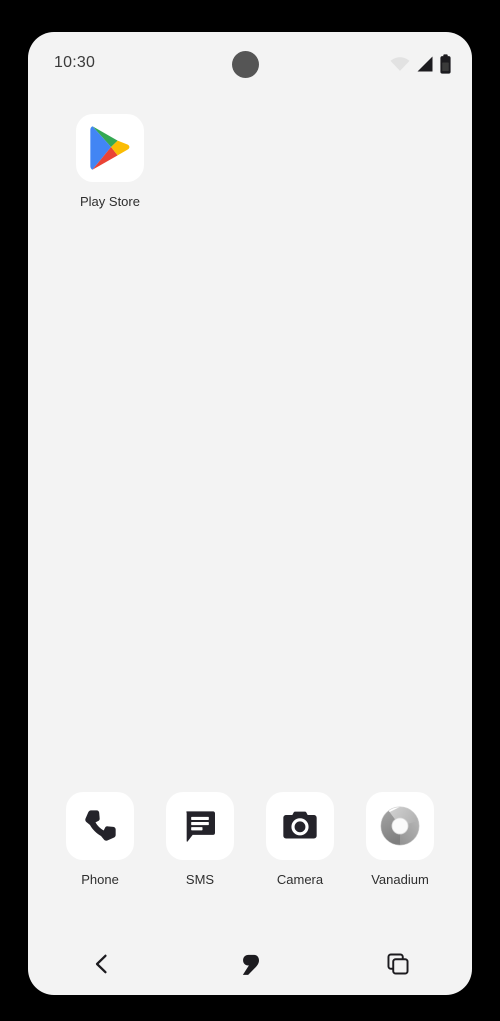 This screenshot has height=1021, width=500. I want to click on app-icon-play-store: Play Store, so click(110, 162).